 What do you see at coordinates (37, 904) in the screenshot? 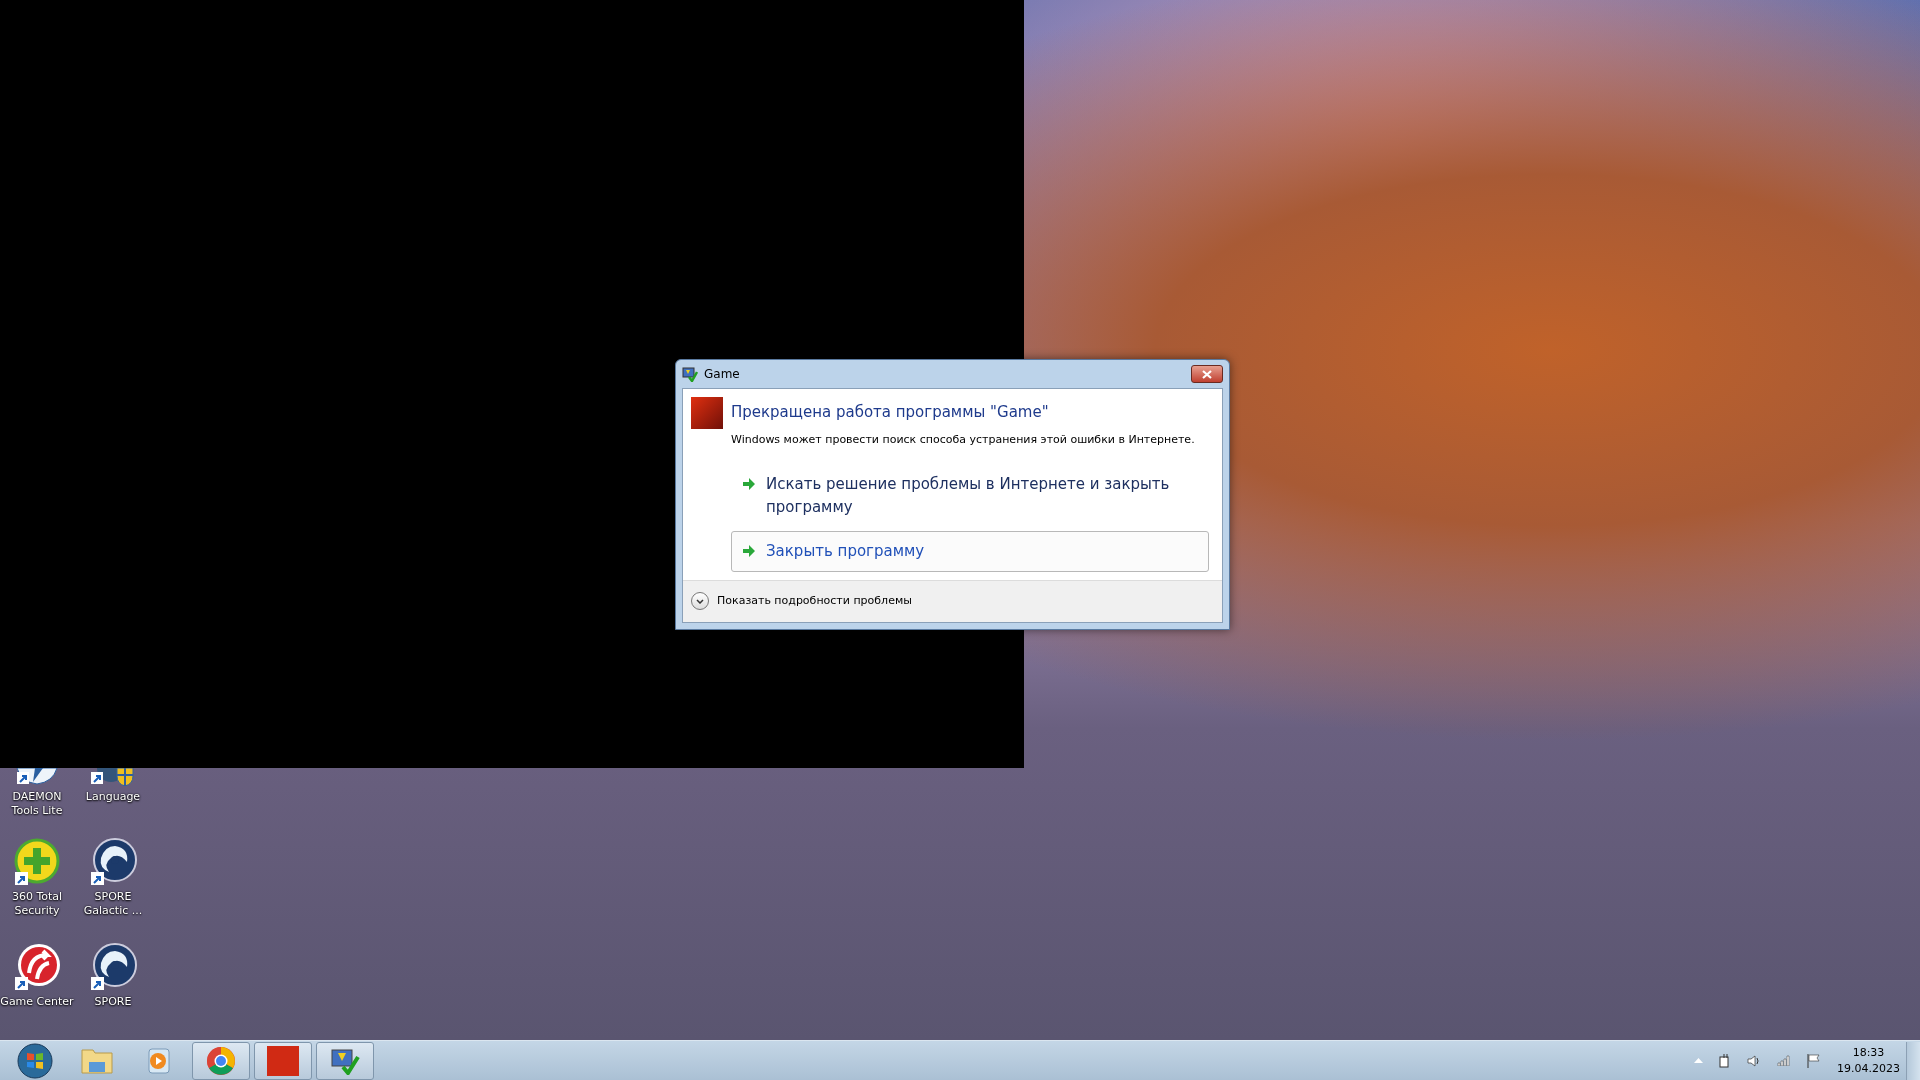
I see `desktop-icon-label: 360 Total Security` at bounding box center [37, 904].